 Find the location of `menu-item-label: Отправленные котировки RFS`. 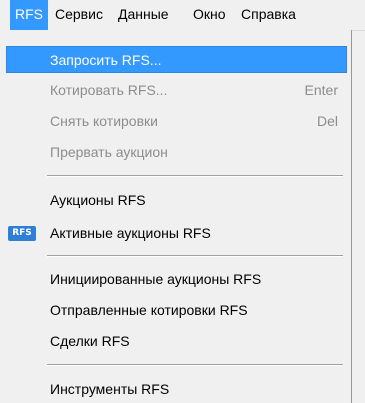

menu-item-label: Отправленные котировки RFS is located at coordinates (149, 310).